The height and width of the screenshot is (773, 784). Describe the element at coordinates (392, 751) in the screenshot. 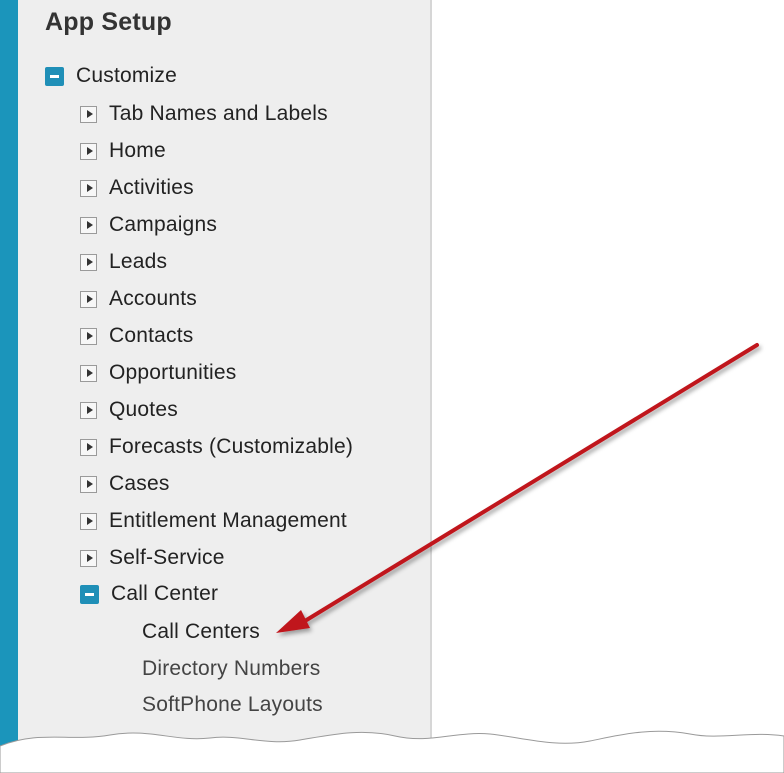

I see `torn-paper-edge` at that location.